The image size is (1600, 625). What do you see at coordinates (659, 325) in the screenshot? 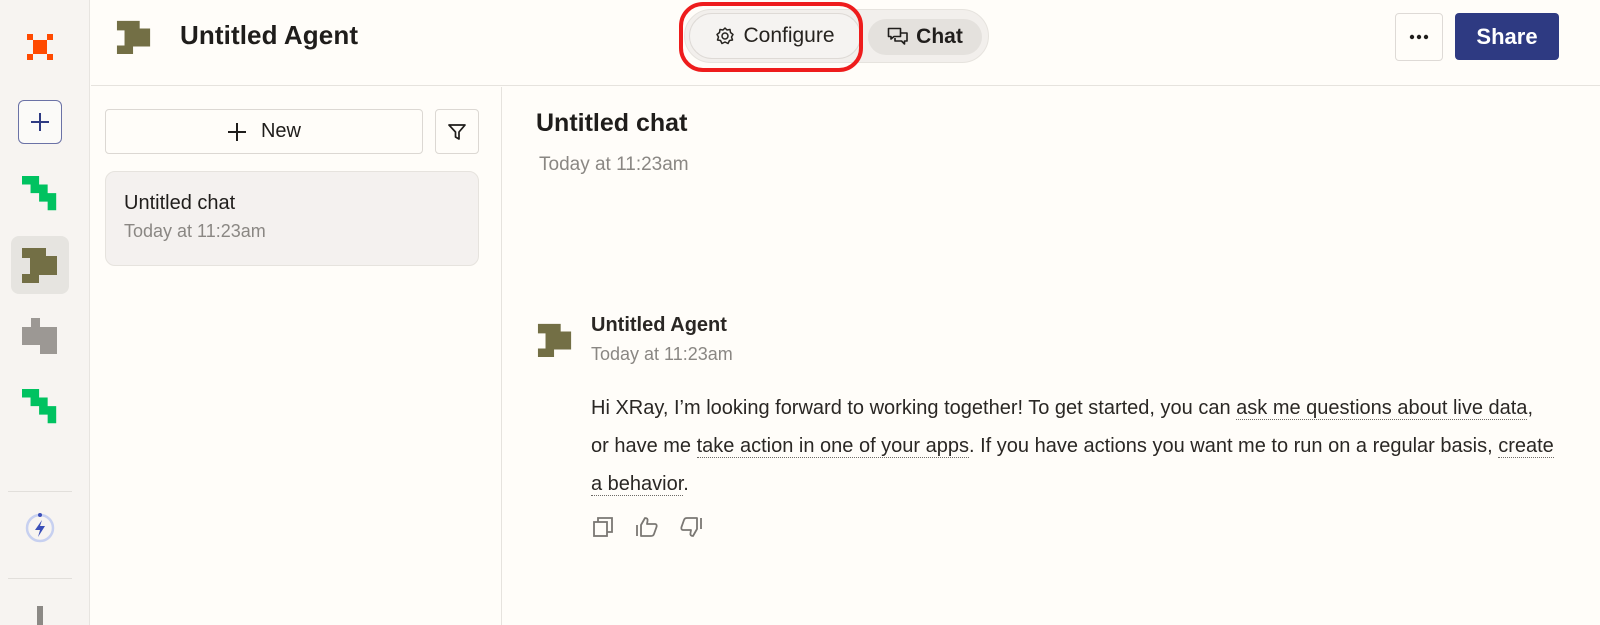
I see `message-author: Untitled Agent` at bounding box center [659, 325].